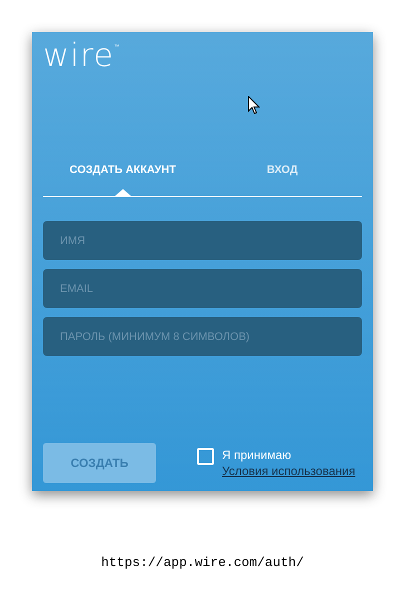 This screenshot has height=604, width=405. Describe the element at coordinates (202, 288) in the screenshot. I see `input-field: EMAIL` at that location.